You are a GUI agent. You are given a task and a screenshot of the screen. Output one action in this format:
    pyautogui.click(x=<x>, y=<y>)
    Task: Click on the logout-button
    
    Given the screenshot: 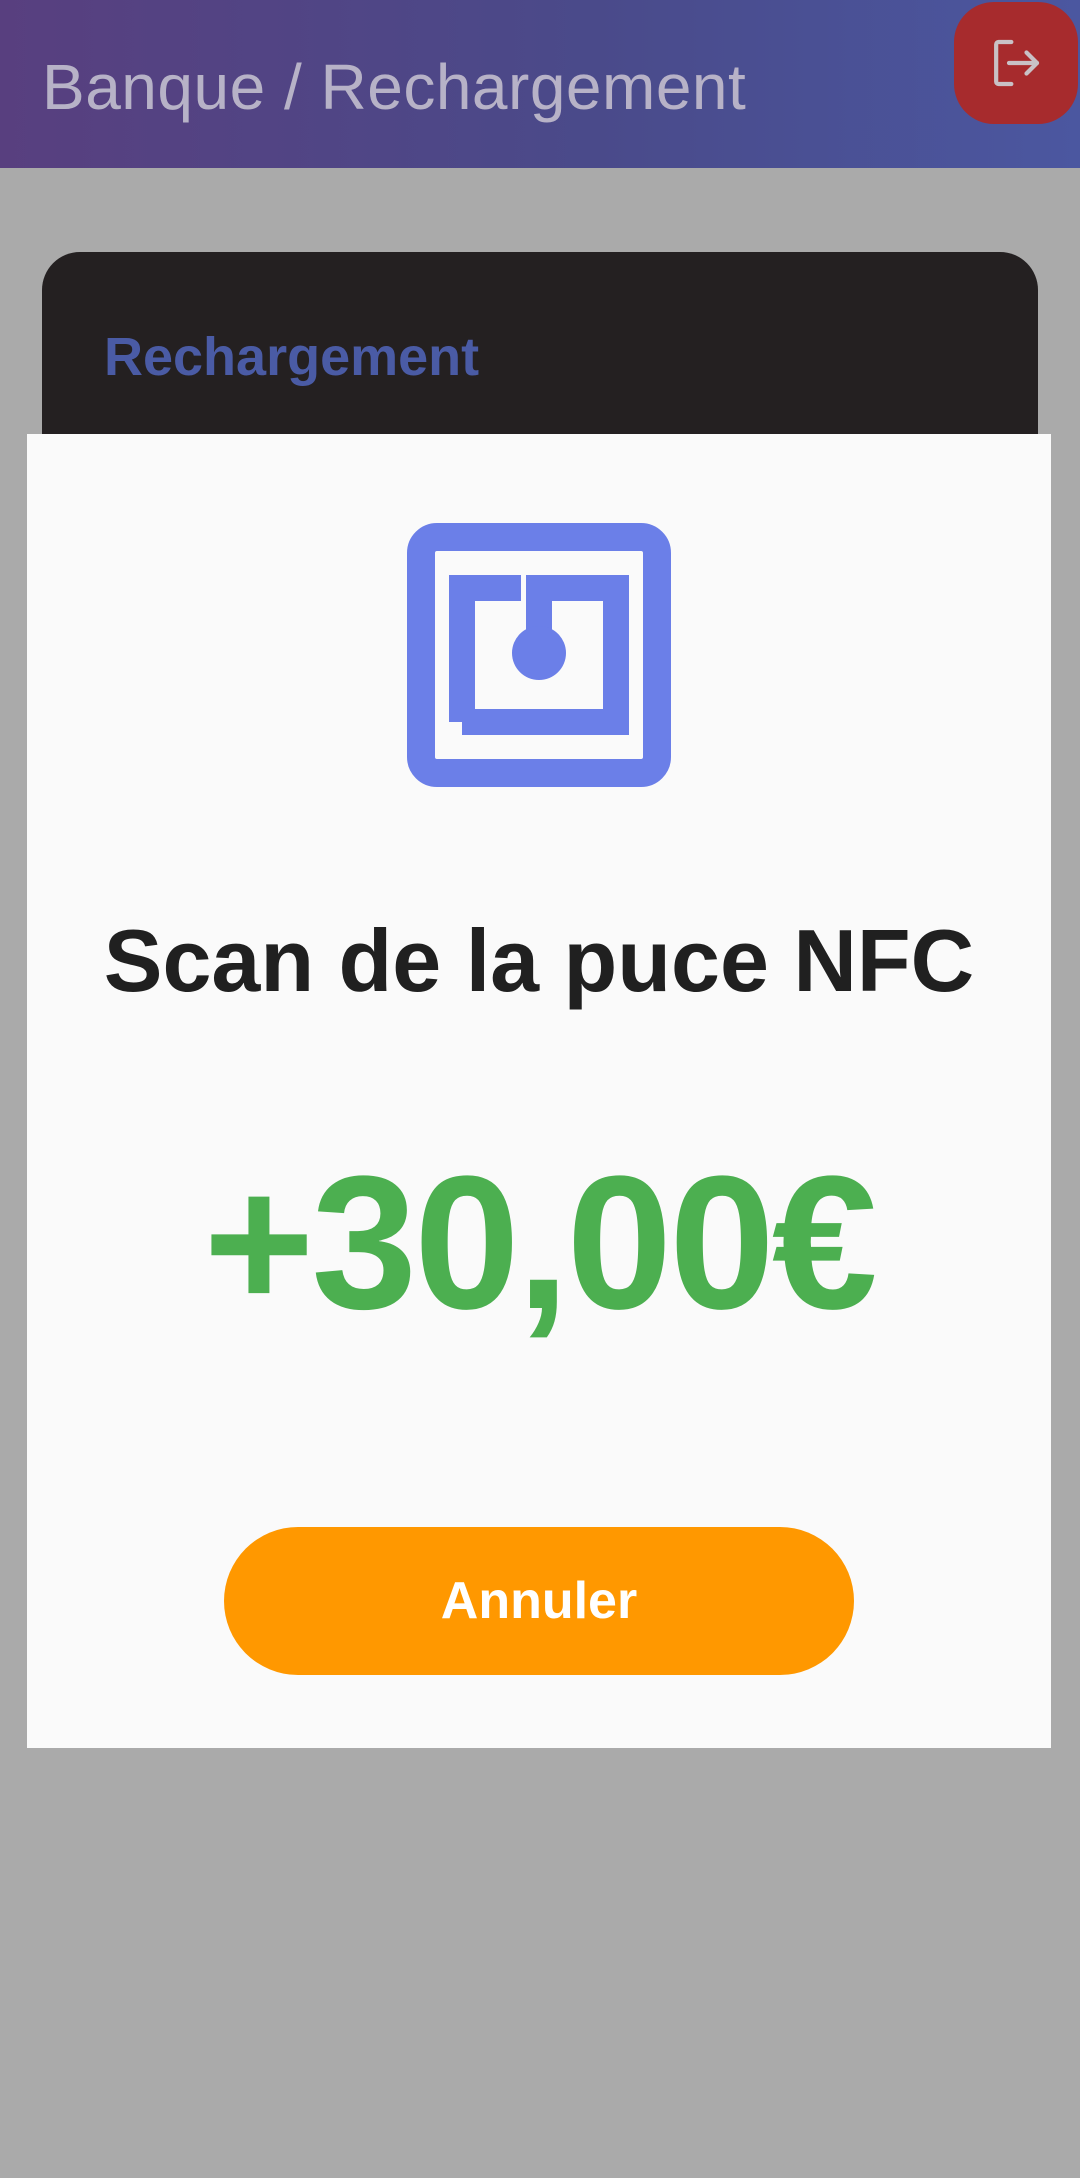 What is the action you would take?
    pyautogui.click(x=1016, y=63)
    